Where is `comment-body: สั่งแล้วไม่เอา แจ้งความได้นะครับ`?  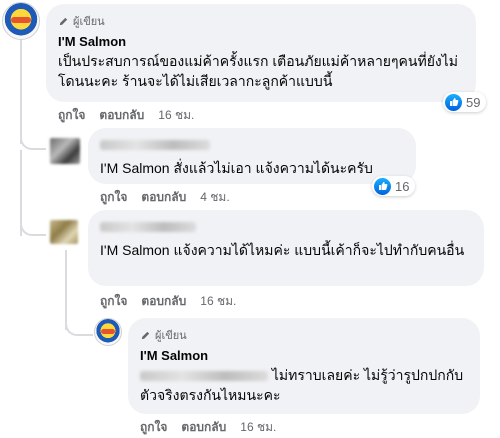
comment-body: สั่งแล้วไม่เอา แจ้งความได้นะครับ is located at coordinates (271, 168).